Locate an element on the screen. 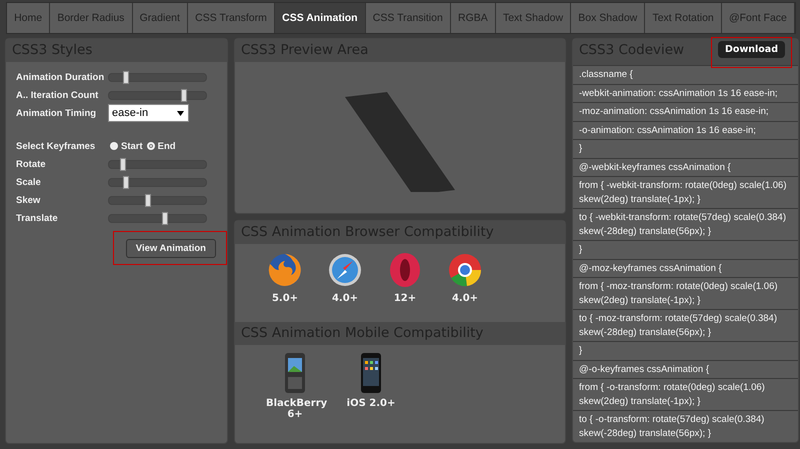 This screenshot has width=800, height=449. code-line: to { -moz-transform: rotate(57deg) scale(0.384) skew(-28deg) translate(56px); } is located at coordinates (685, 325).